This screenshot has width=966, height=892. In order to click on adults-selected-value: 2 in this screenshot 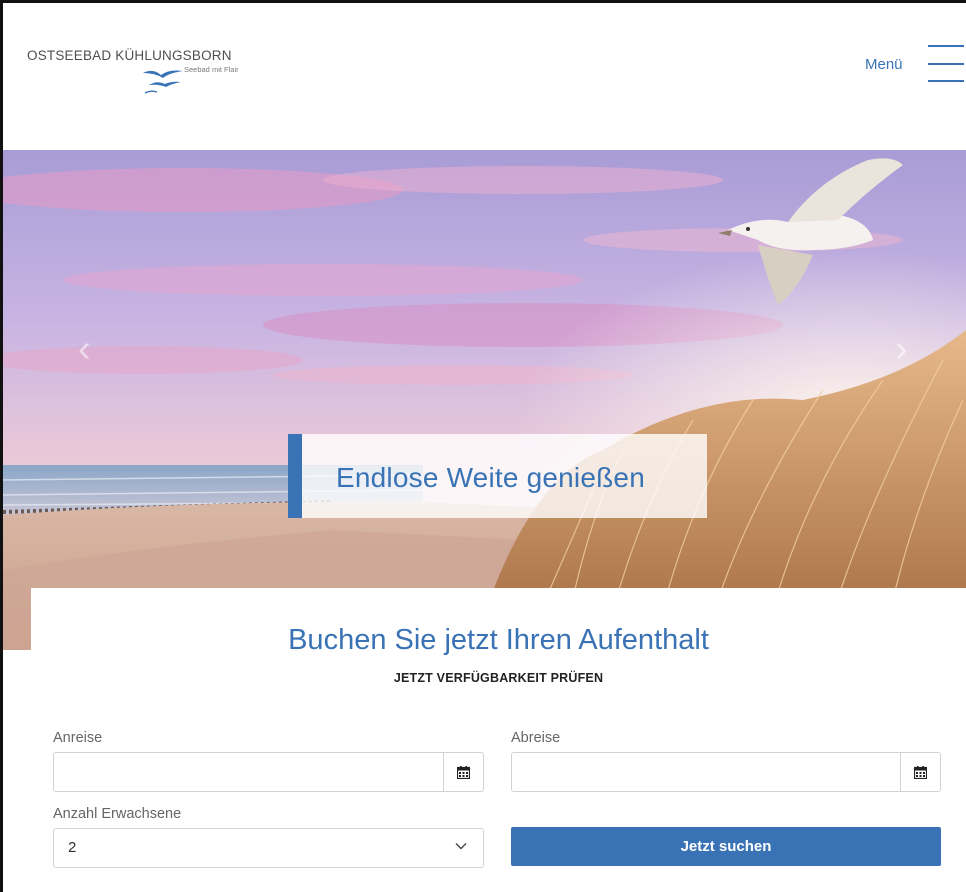, I will do `click(72, 847)`.